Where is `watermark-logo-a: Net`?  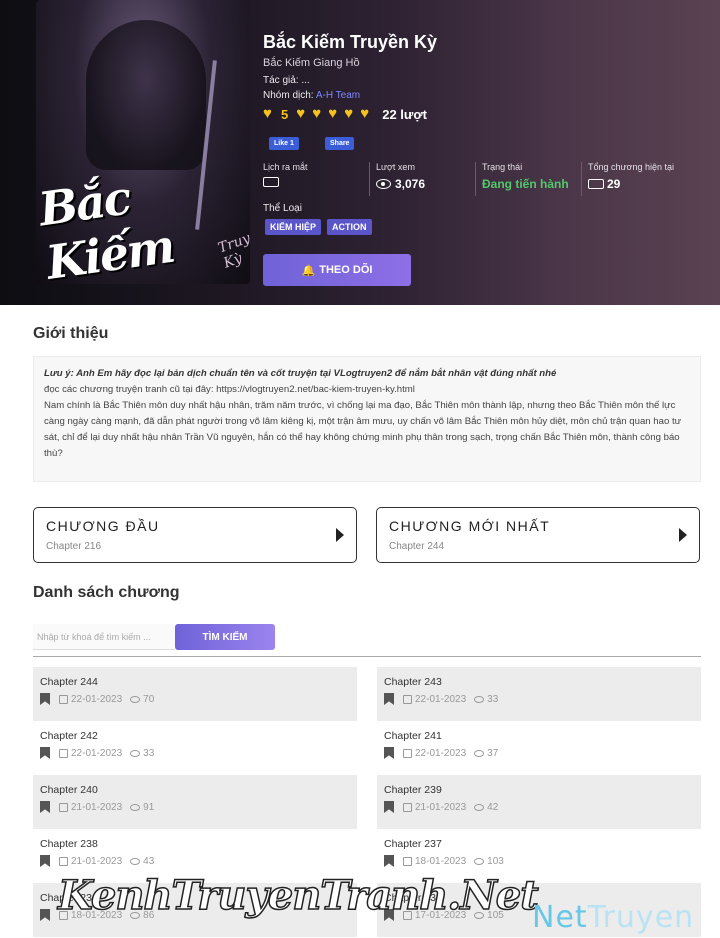 watermark-logo-a: Net is located at coordinates (560, 917).